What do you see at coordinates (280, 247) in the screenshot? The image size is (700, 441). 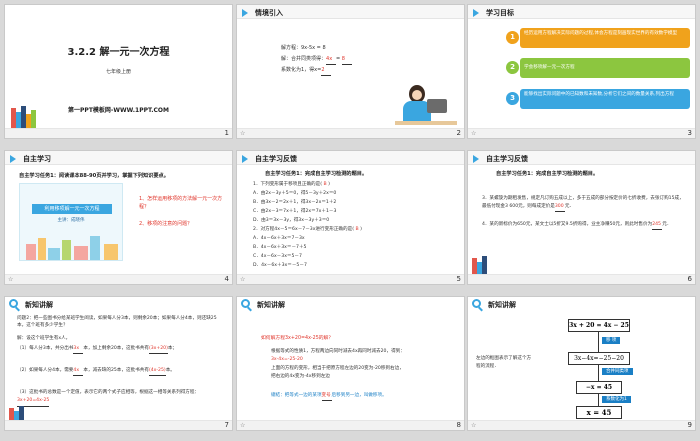 I see `quiz-line: B．4x－6x＋3x＝－7＋5` at bounding box center [280, 247].